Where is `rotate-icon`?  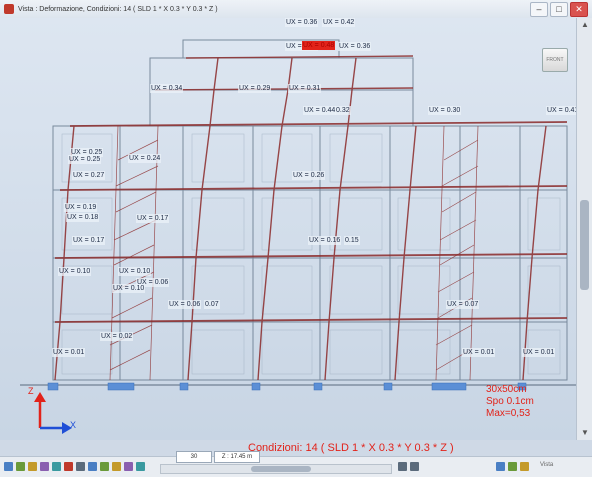 rotate-icon is located at coordinates (116, 466).